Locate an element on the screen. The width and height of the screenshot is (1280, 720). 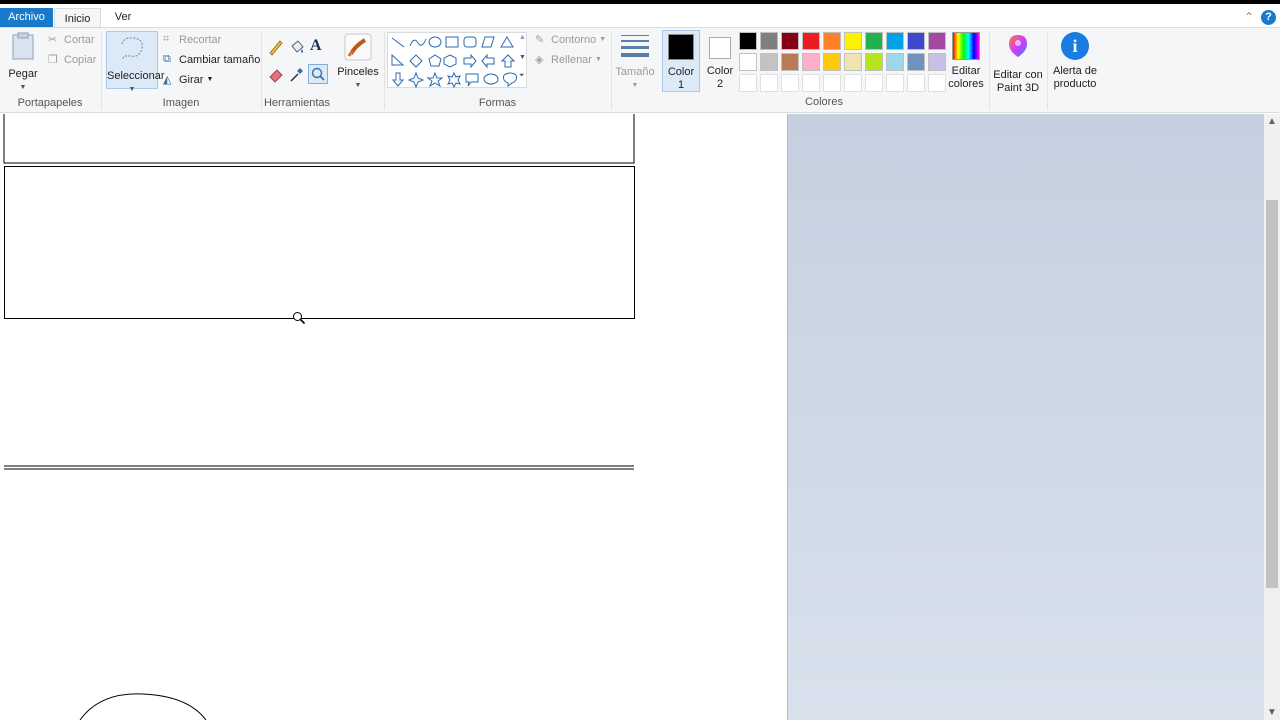
help-icon: ? is located at coordinates (1268, 17).